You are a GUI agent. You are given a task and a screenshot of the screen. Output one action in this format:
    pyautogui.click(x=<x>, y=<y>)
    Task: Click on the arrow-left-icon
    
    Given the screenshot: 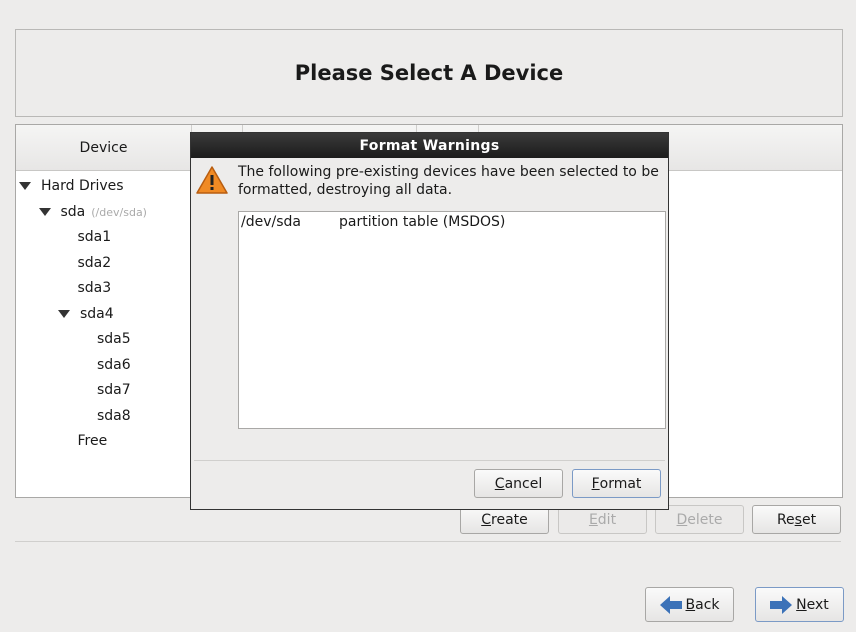 What is the action you would take?
    pyautogui.click(x=670, y=604)
    